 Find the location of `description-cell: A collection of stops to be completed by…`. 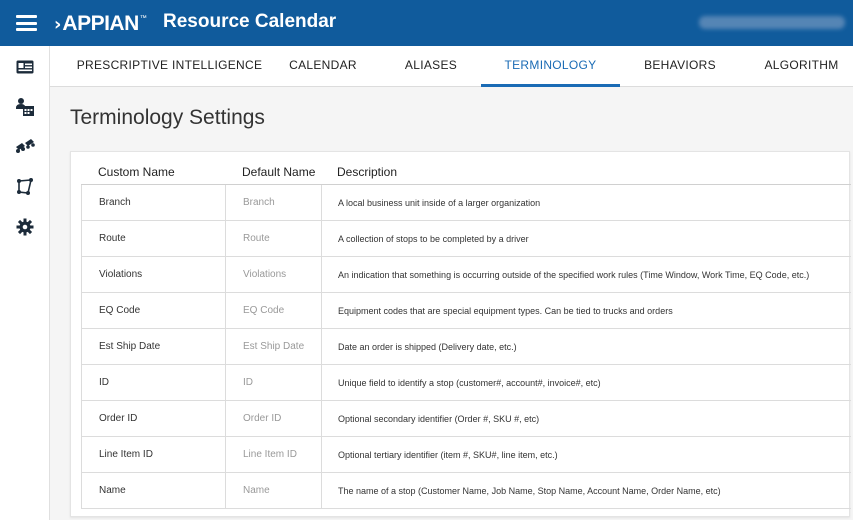

description-cell: A collection of stops to be completed by… is located at coordinates (433, 239).